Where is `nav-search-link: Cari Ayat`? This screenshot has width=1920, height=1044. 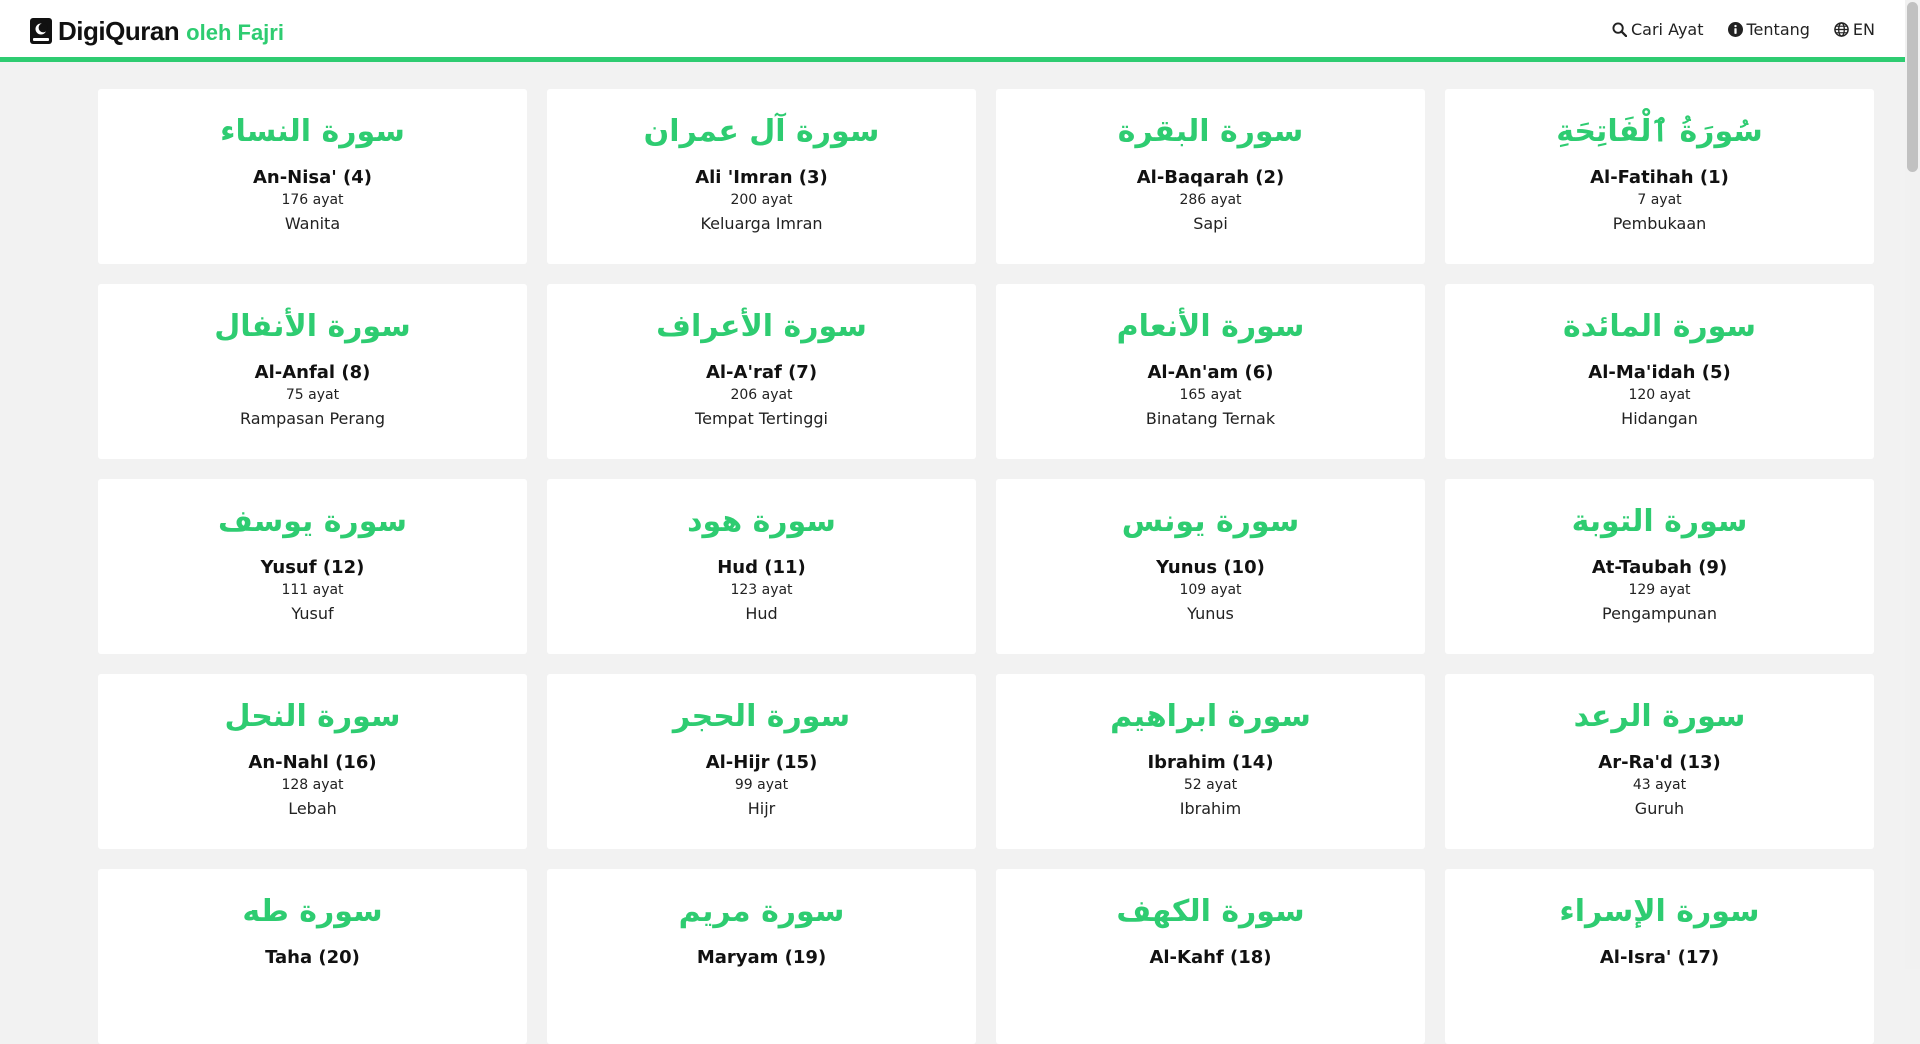
nav-search-link: Cari Ayat is located at coordinates (1658, 29).